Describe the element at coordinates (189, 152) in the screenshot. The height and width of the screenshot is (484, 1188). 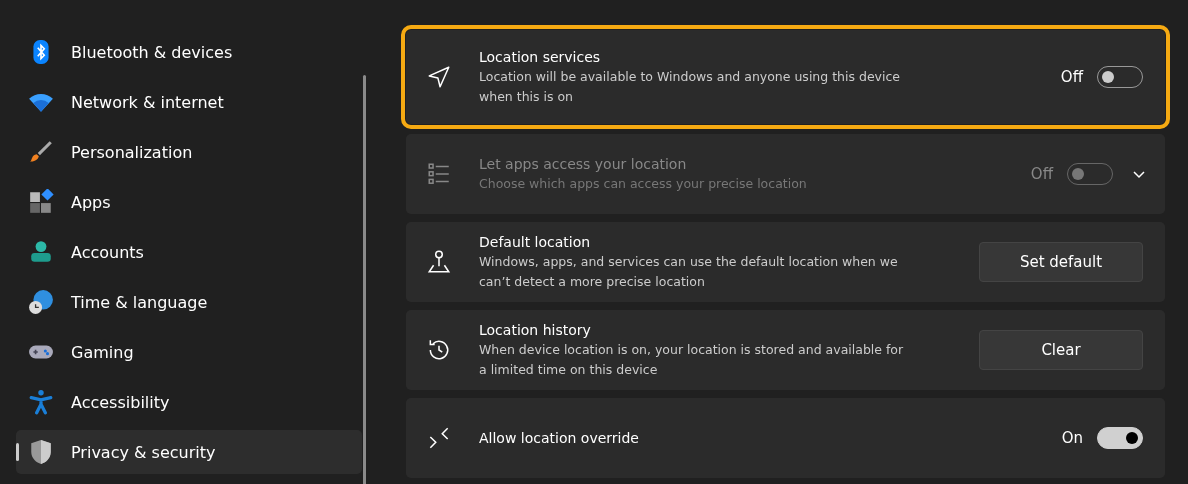
I see `sidebar-item: Personalization` at that location.